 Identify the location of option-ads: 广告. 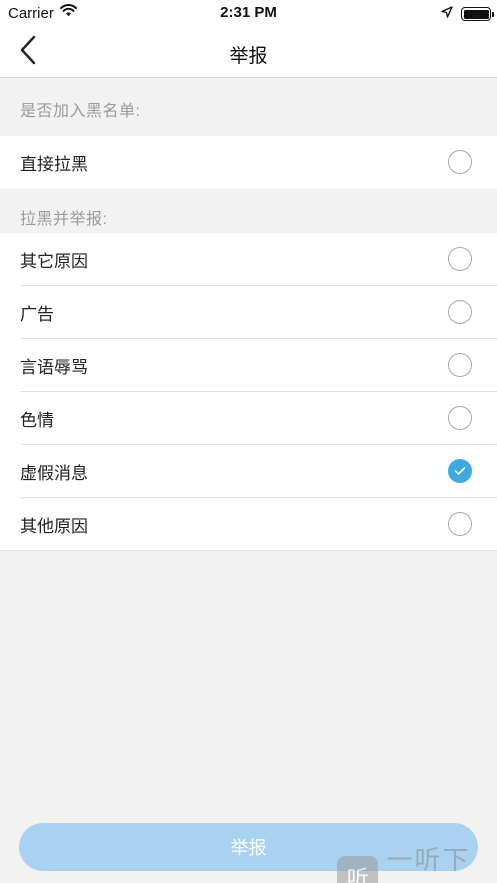
(248, 312).